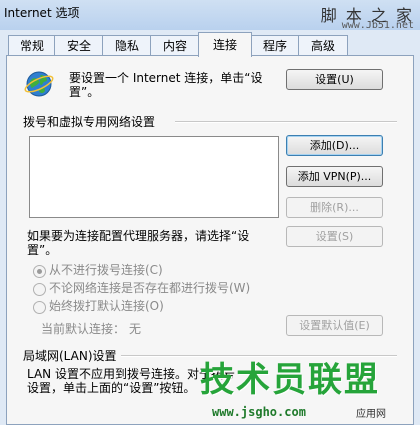  I want to click on title-bar: Internet 选项 脚 本 之 家 www.Jb51.net, so click(210, 15).